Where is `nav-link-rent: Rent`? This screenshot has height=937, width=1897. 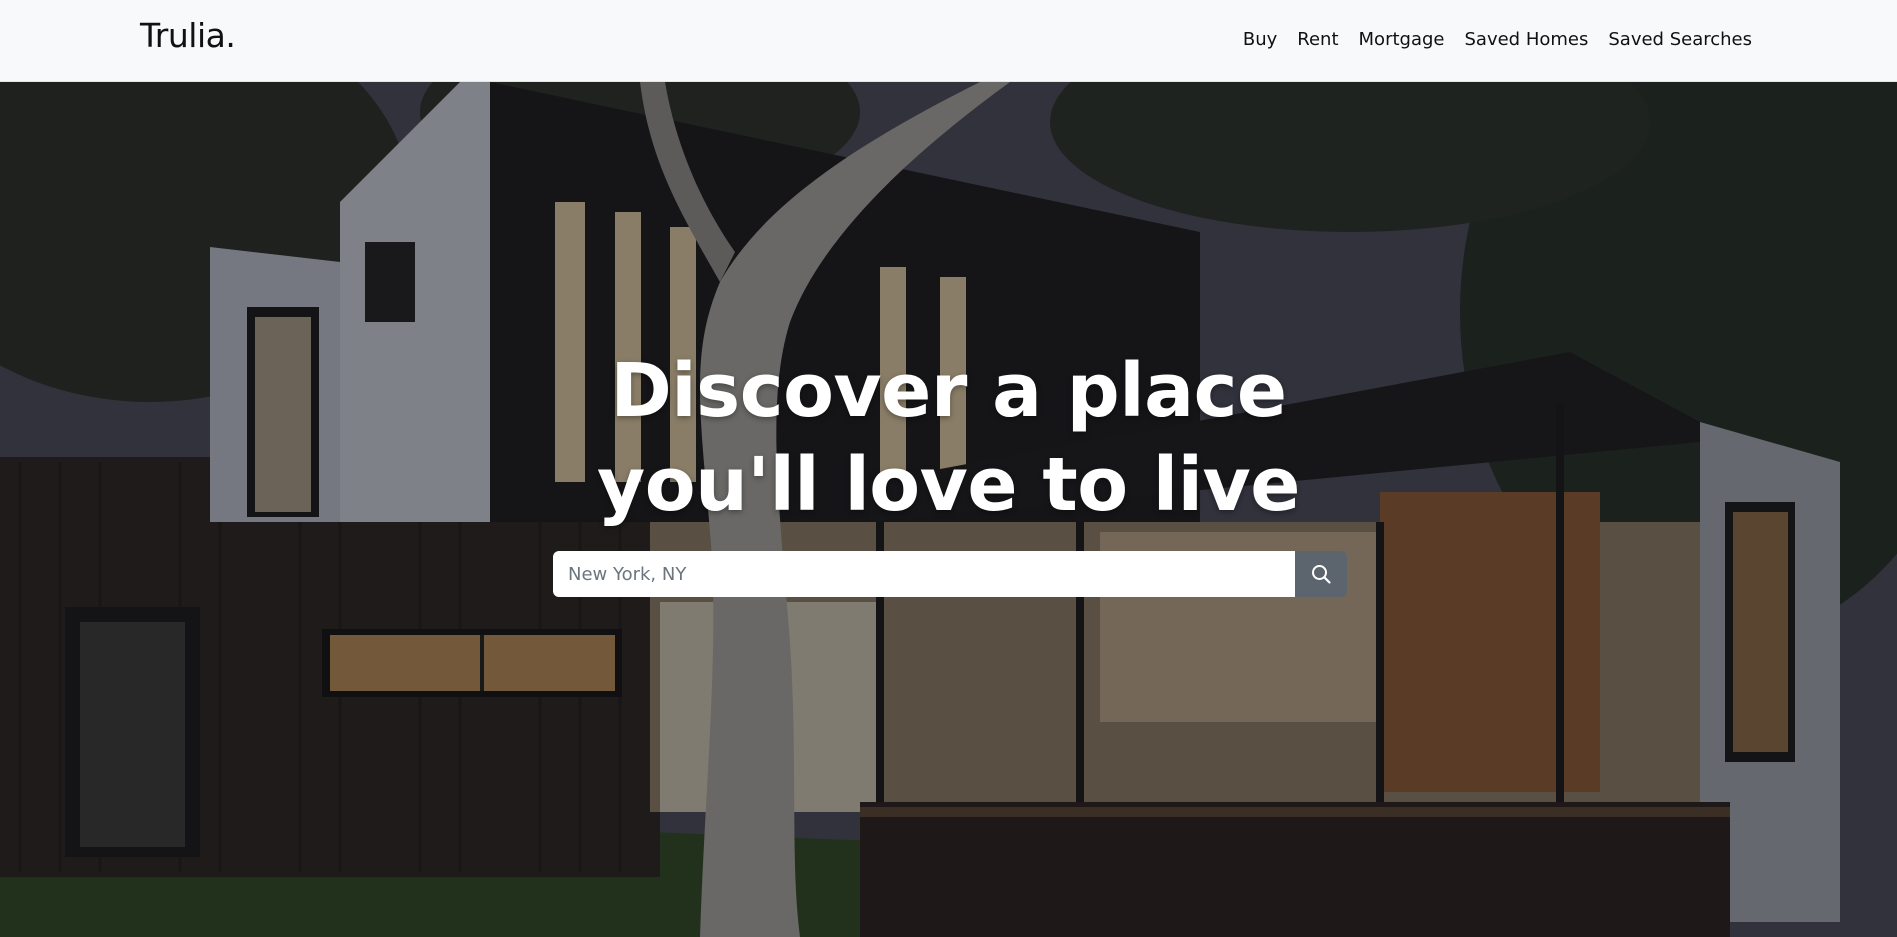 nav-link-rent: Rent is located at coordinates (1317, 39).